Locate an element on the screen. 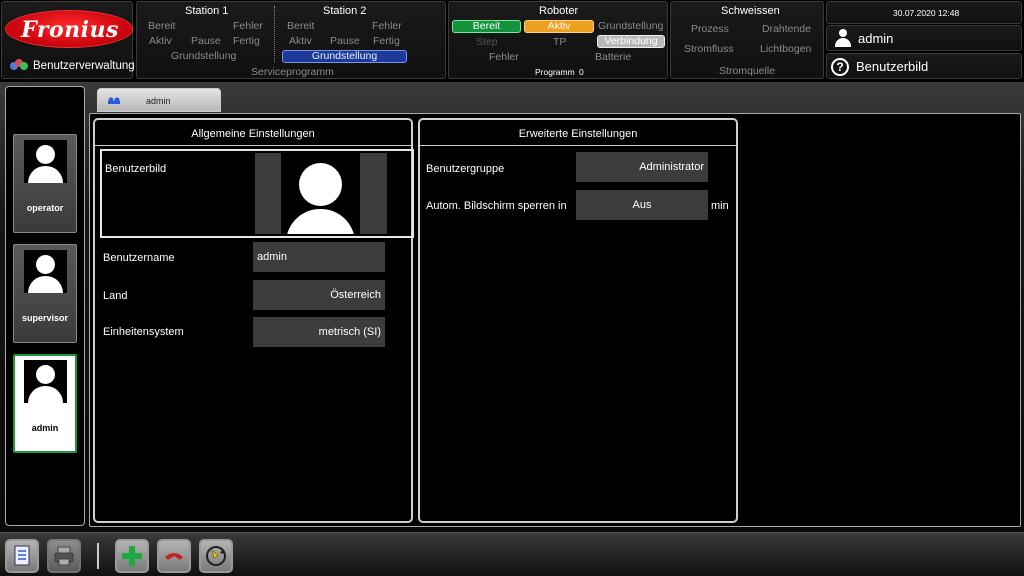  station2-fehler: Fehler is located at coordinates (387, 26).